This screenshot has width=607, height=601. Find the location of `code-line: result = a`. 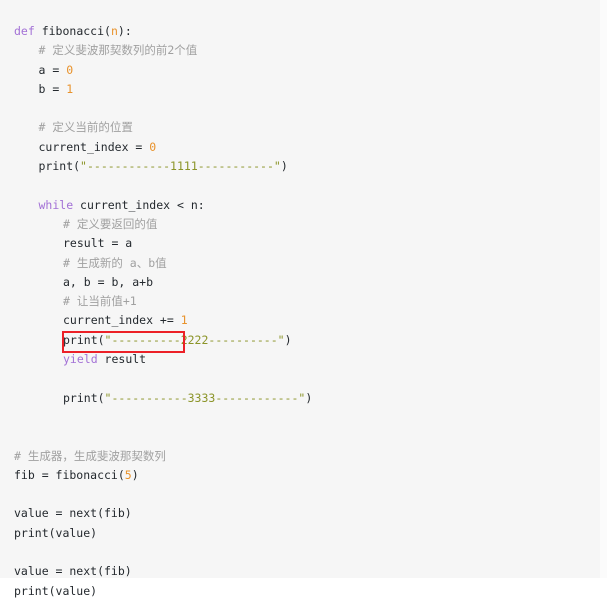

code-line: result = a is located at coordinates (300, 243).